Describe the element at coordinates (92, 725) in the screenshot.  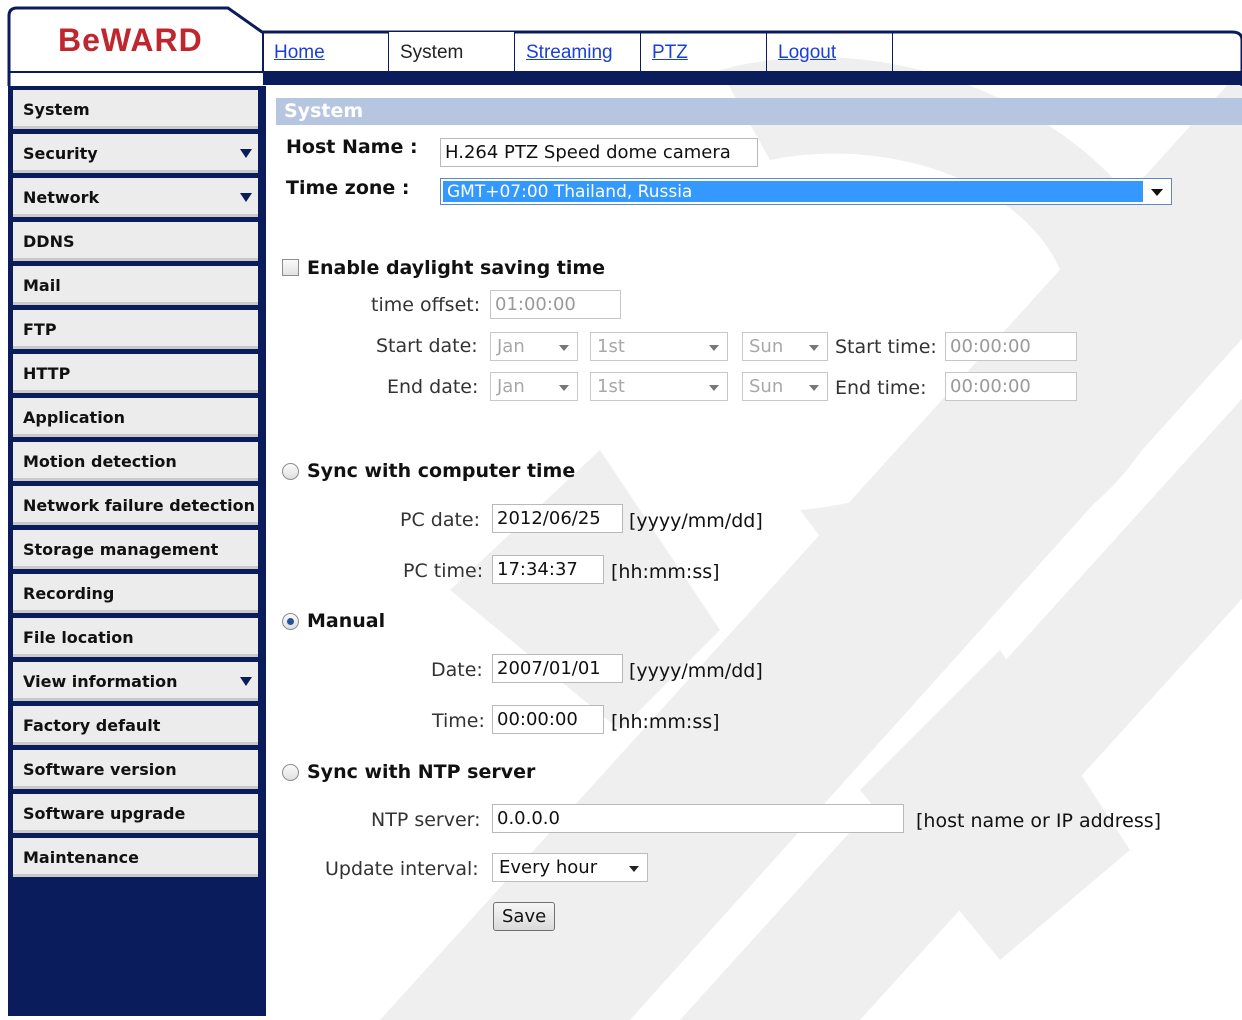
I see `sidebar-item-label: Factory default` at that location.